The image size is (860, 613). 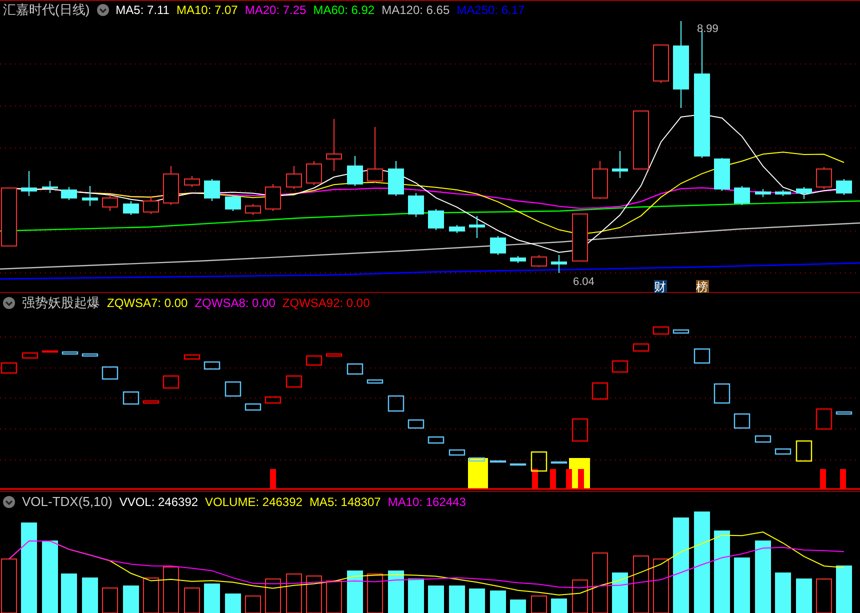 What do you see at coordinates (326, 303) in the screenshot?
I see `indicator-value: ZQWSA92: 0.00` at bounding box center [326, 303].